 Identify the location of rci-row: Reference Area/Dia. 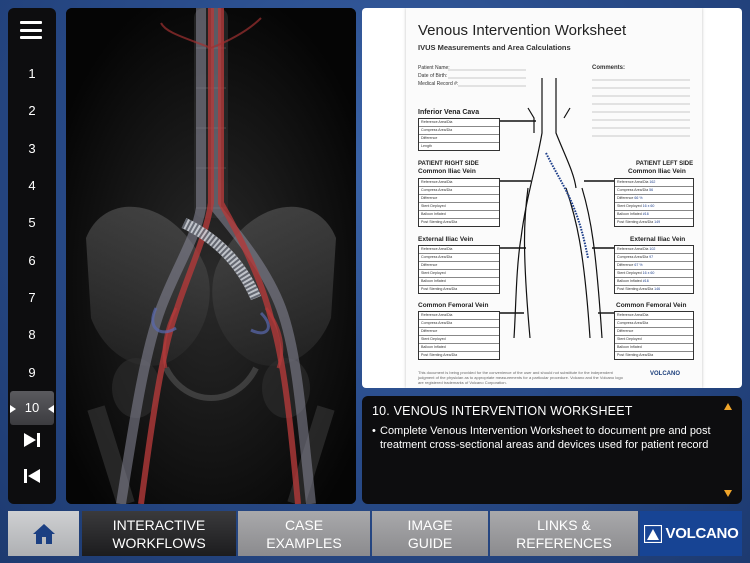
(459, 183).